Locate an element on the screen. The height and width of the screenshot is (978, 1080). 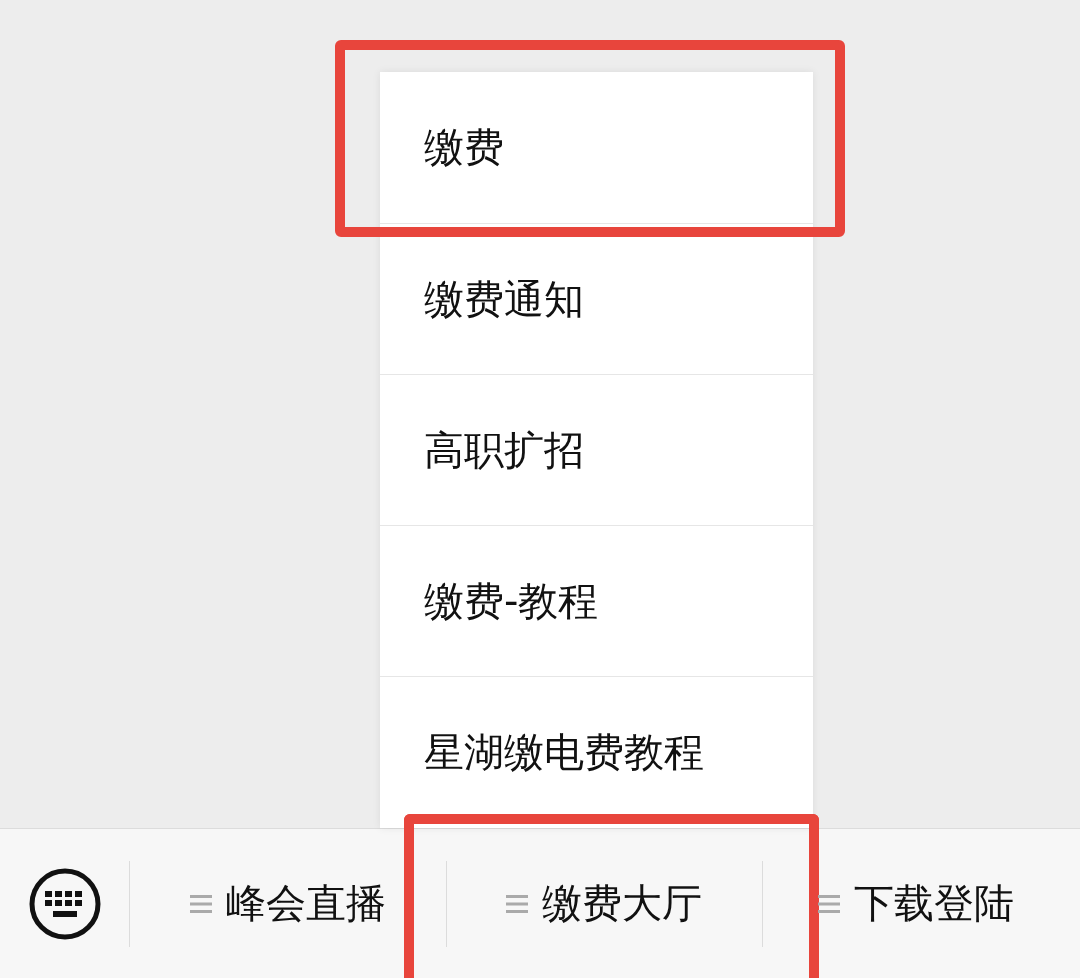
menu-item: 高职扩招 is located at coordinates (596, 449).